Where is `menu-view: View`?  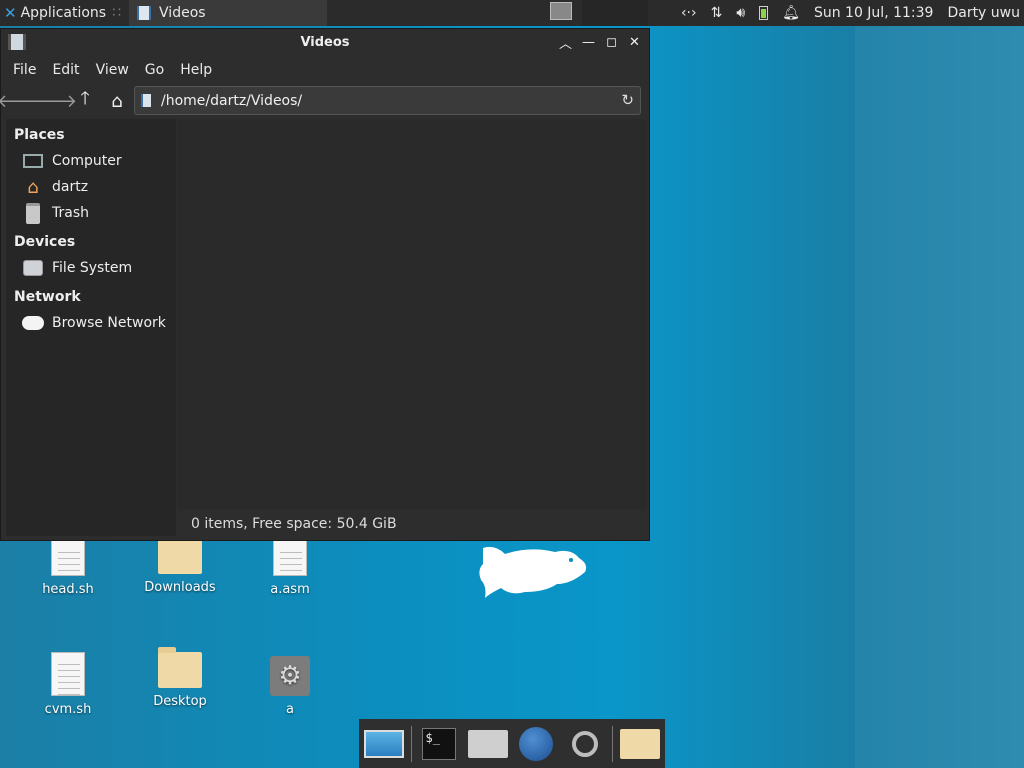
menu-view: View is located at coordinates (112, 70).